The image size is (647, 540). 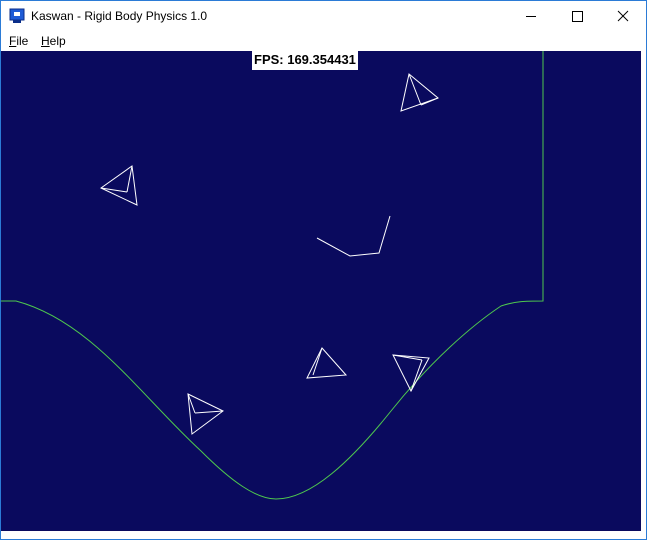 I want to click on window-title: Kaswan - Rigid Body Physics 1.0, so click(x=119, y=16).